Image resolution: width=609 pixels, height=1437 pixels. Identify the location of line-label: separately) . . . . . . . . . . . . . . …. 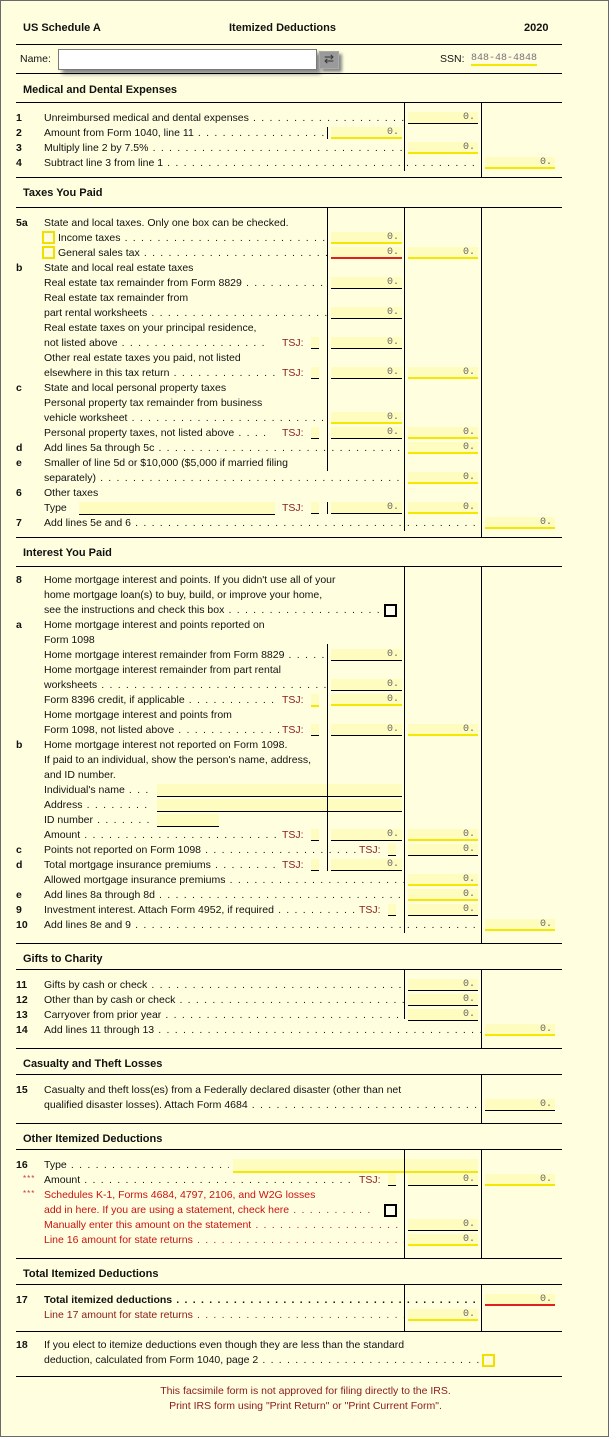
(224, 478).